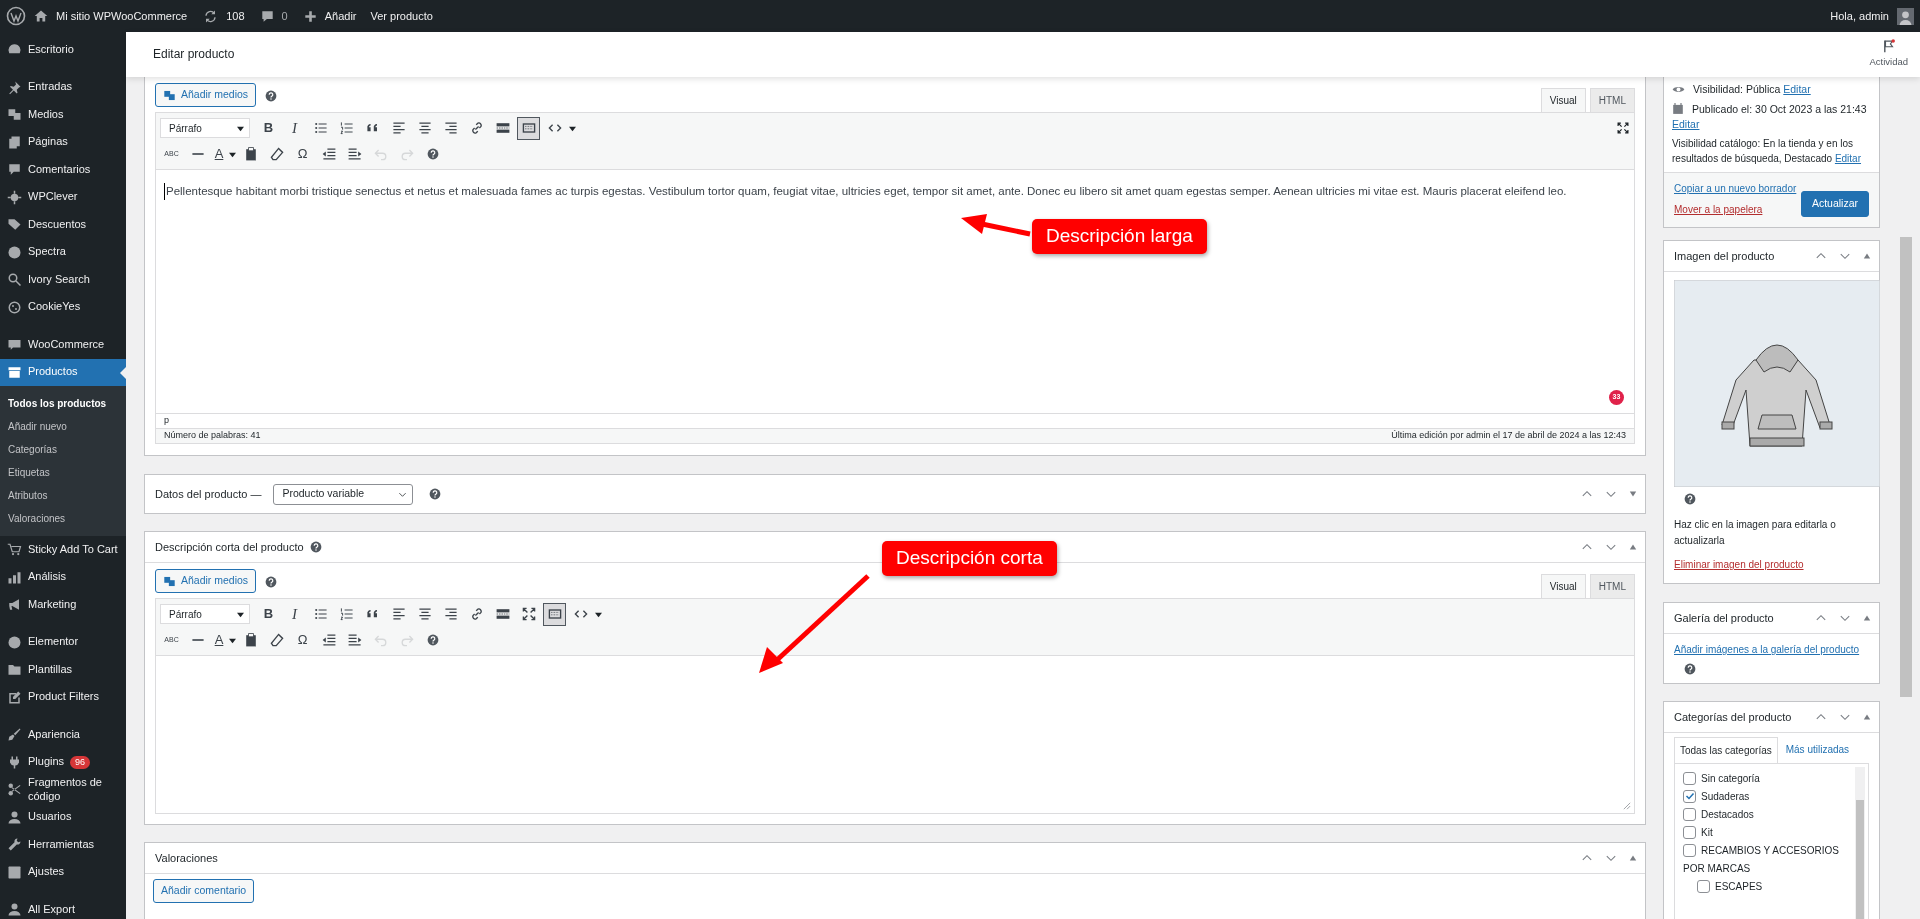 Image resolution: width=1920 pixels, height=919 pixels. I want to click on sidebar-item: Ivory Search, so click(63, 280).